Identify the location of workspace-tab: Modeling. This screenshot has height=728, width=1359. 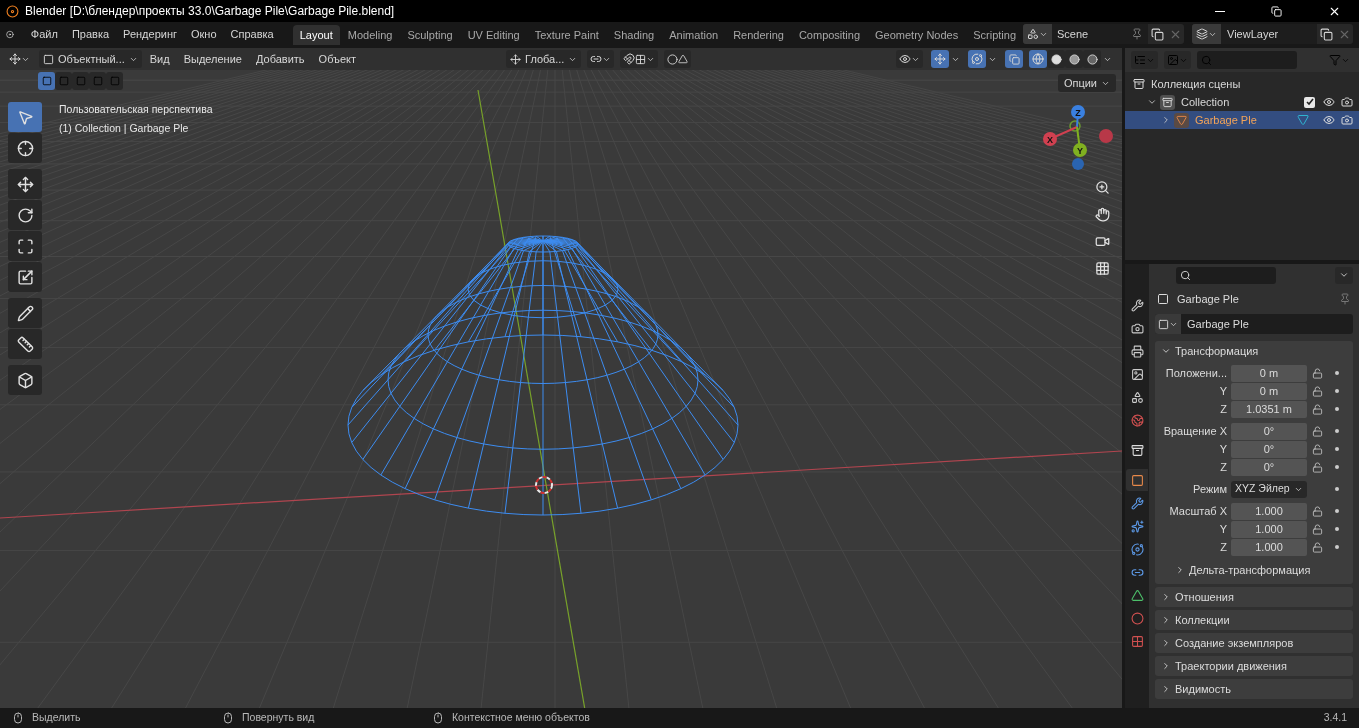
(370, 35).